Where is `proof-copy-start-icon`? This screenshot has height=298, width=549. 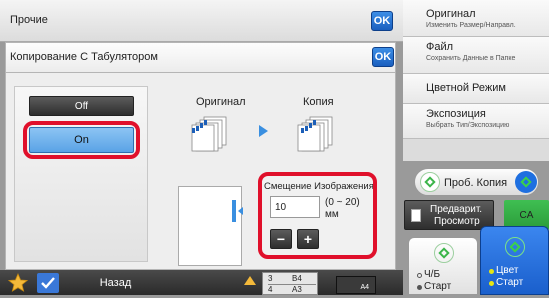 proof-copy-start-icon is located at coordinates (430, 182).